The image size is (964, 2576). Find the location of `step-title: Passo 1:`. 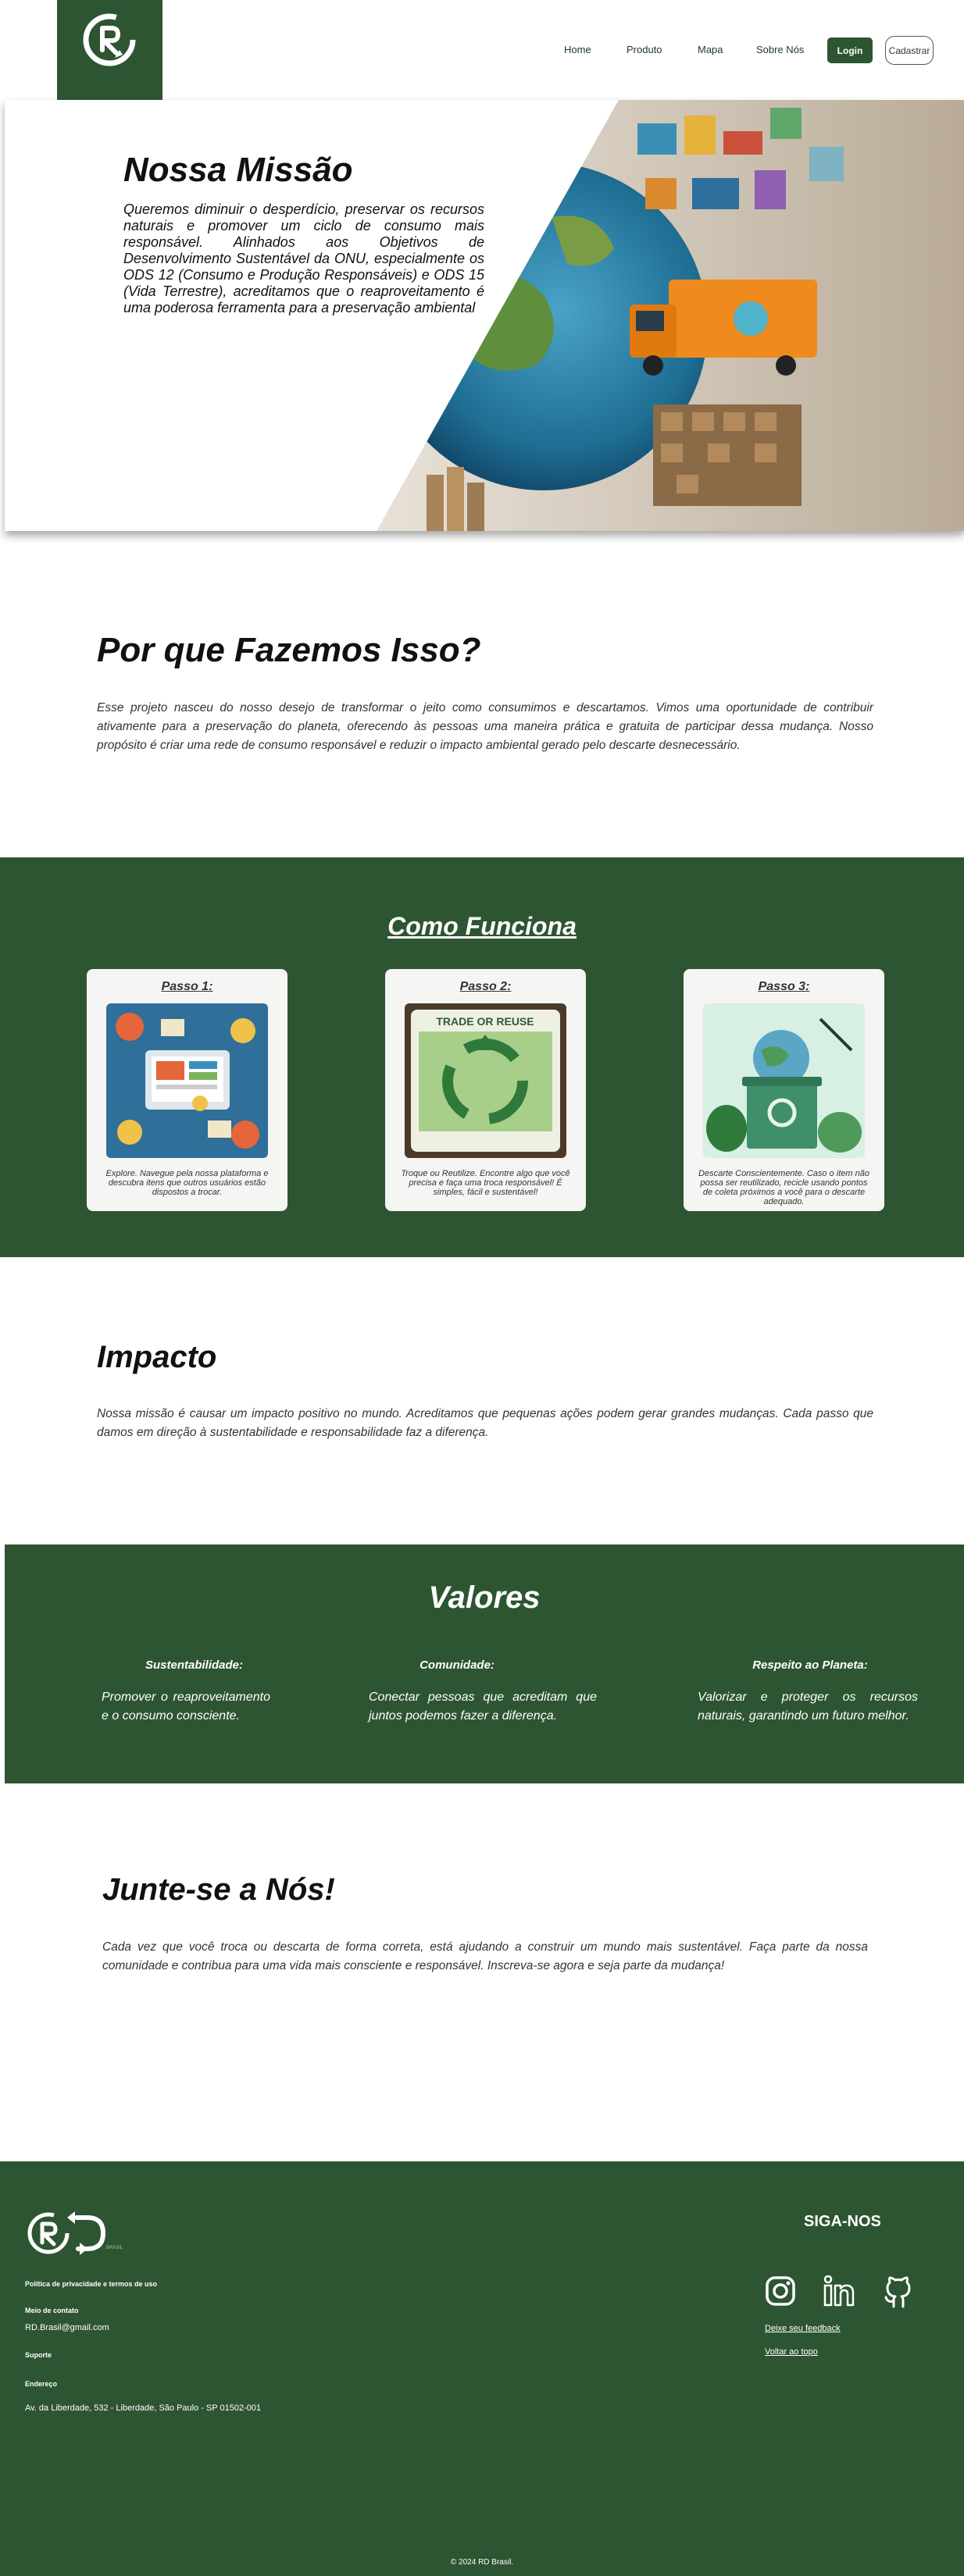

step-title: Passo 1: is located at coordinates (187, 986).